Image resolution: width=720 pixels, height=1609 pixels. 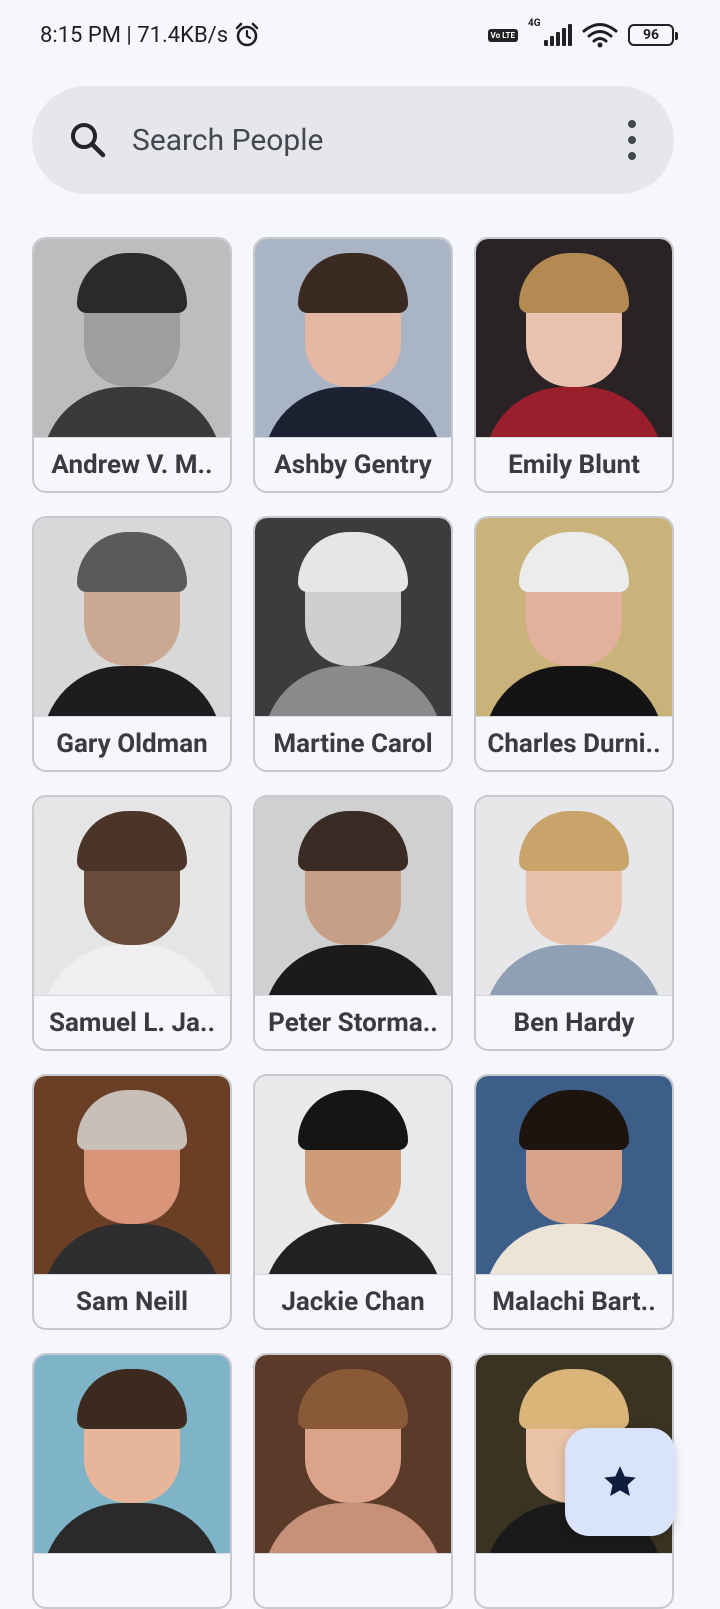 What do you see at coordinates (132, 464) in the screenshot?
I see `person-name: Andrew V. M..` at bounding box center [132, 464].